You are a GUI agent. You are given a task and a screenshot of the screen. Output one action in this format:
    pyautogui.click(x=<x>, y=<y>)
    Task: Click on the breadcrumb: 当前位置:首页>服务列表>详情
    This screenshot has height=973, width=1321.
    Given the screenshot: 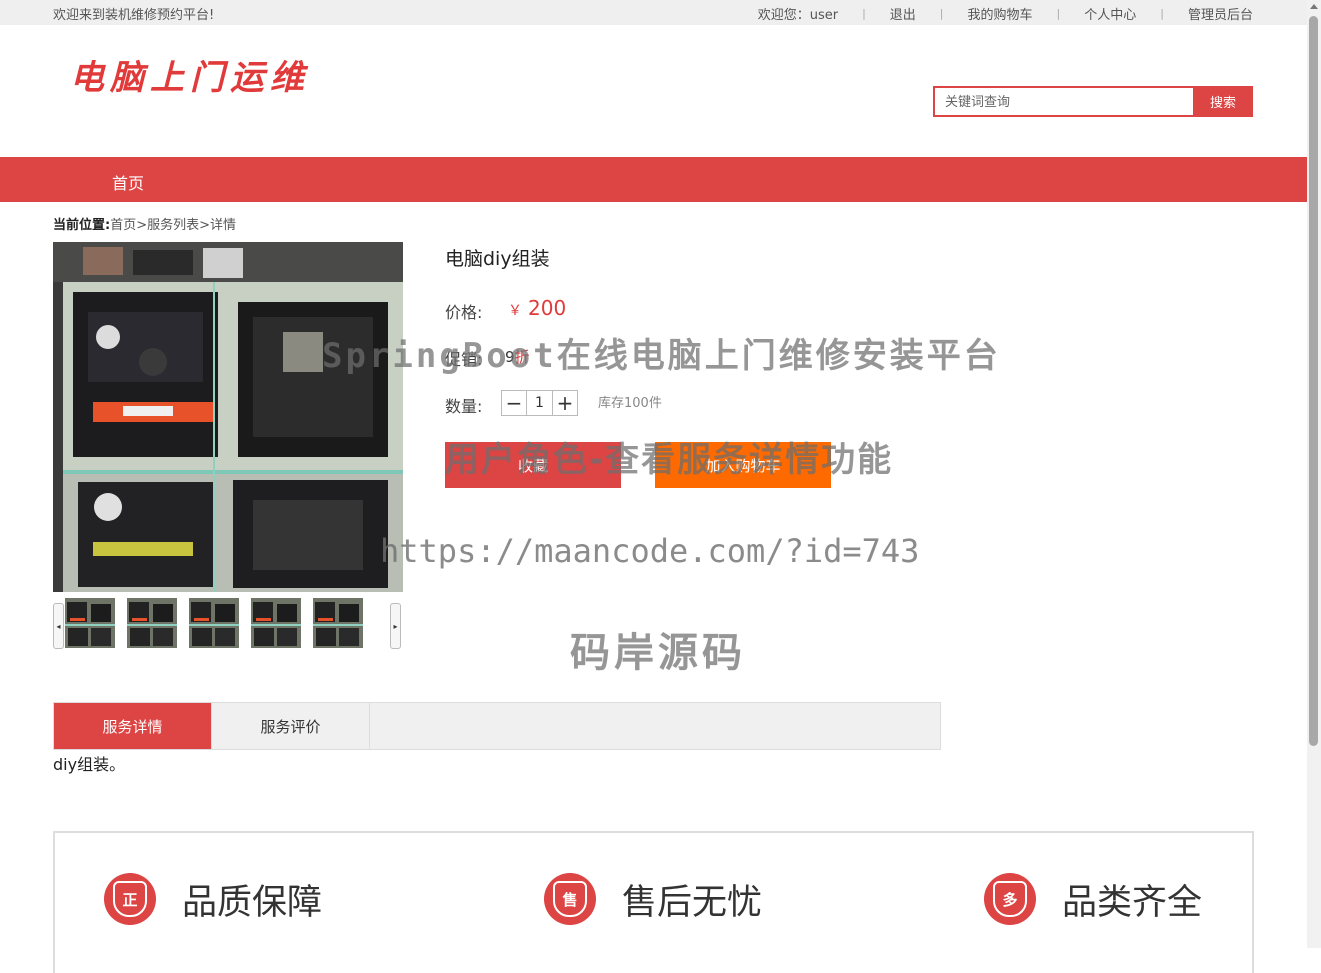 What is the action you would take?
    pyautogui.click(x=144, y=223)
    